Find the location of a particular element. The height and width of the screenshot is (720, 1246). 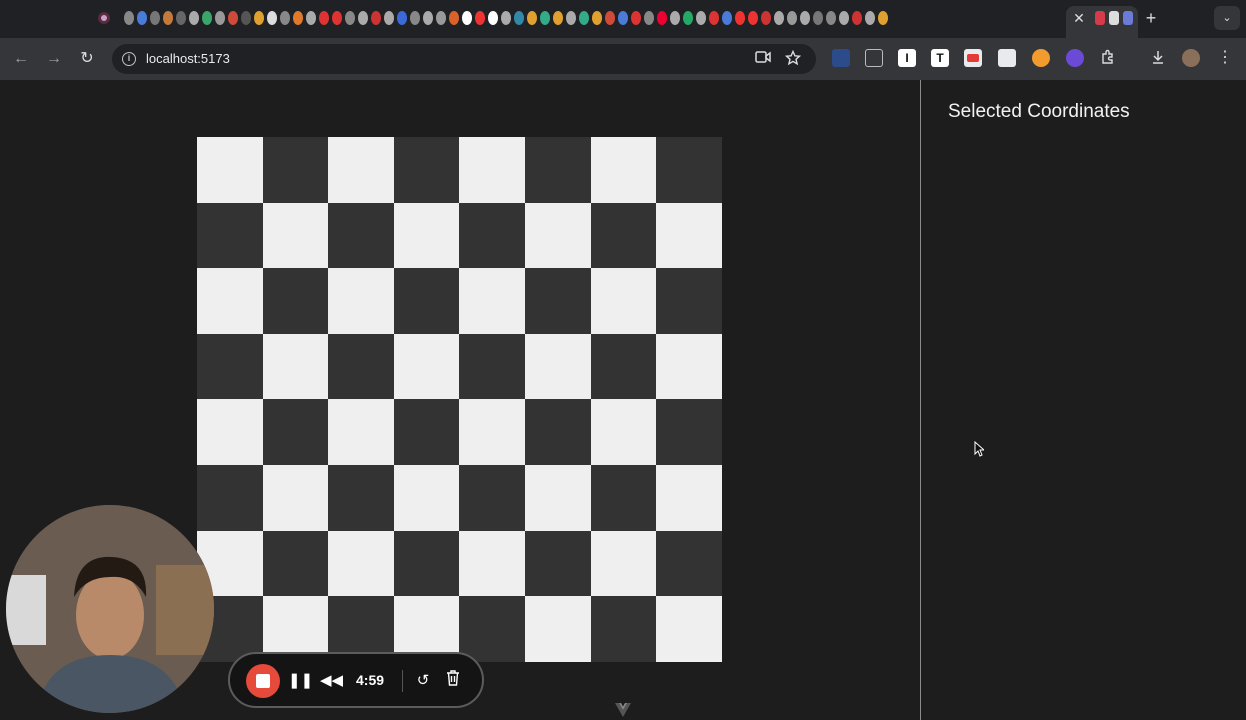

profile-avatar is located at coordinates (1191, 58).